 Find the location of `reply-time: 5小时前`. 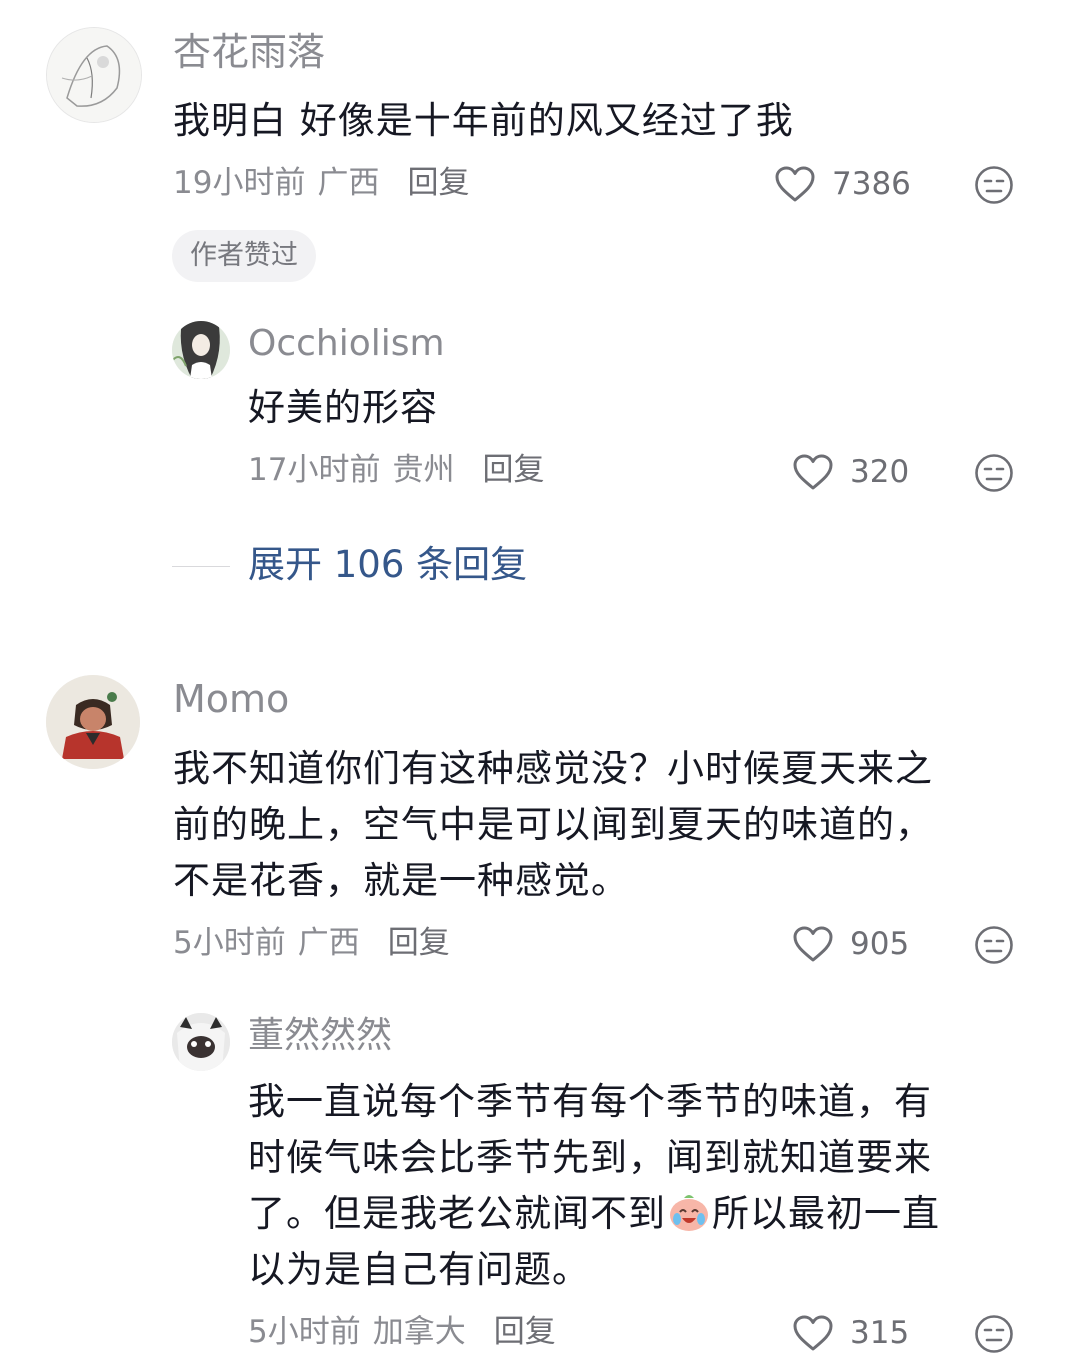

reply-time: 5小时前 is located at coordinates (304, 1332).